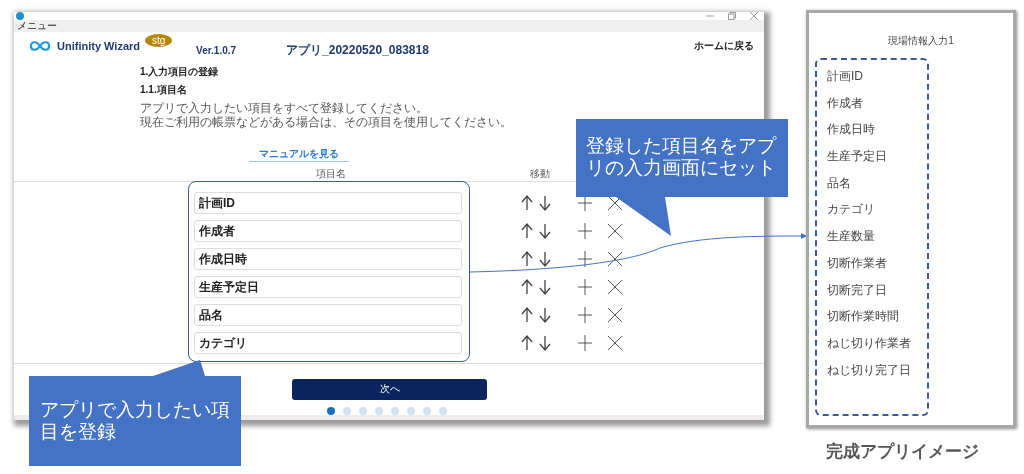 This screenshot has height=474, width=1024. What do you see at coordinates (328, 231) in the screenshot?
I see `item-name-field: 作成者` at bounding box center [328, 231].